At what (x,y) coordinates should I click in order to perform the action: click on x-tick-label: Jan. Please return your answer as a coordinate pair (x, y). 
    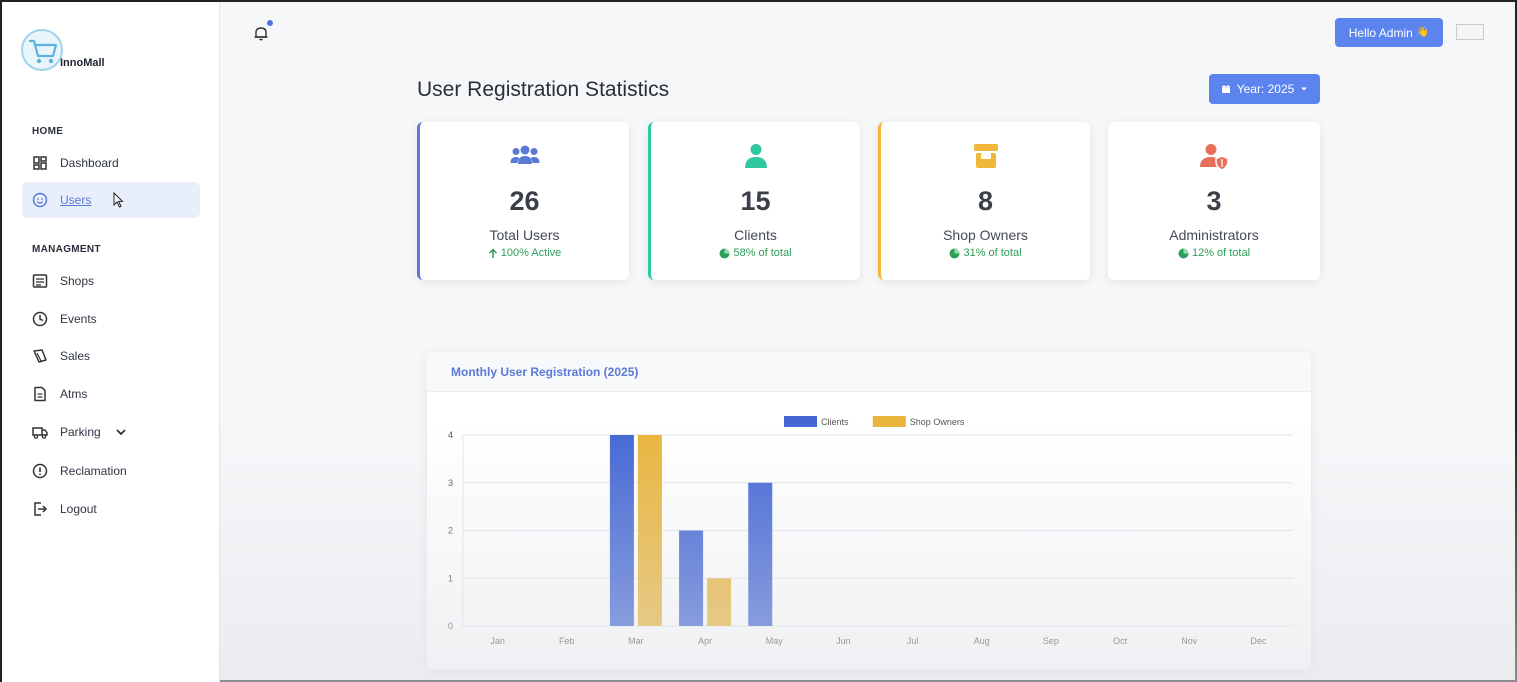
    Looking at the image, I should click on (497, 641).